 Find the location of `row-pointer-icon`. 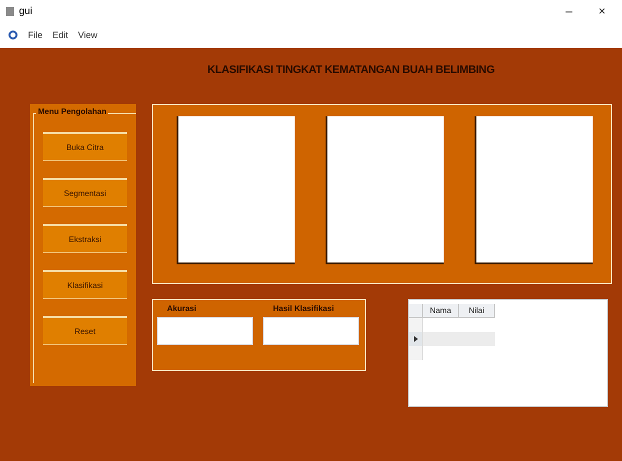

row-pointer-icon is located at coordinates (416, 339).